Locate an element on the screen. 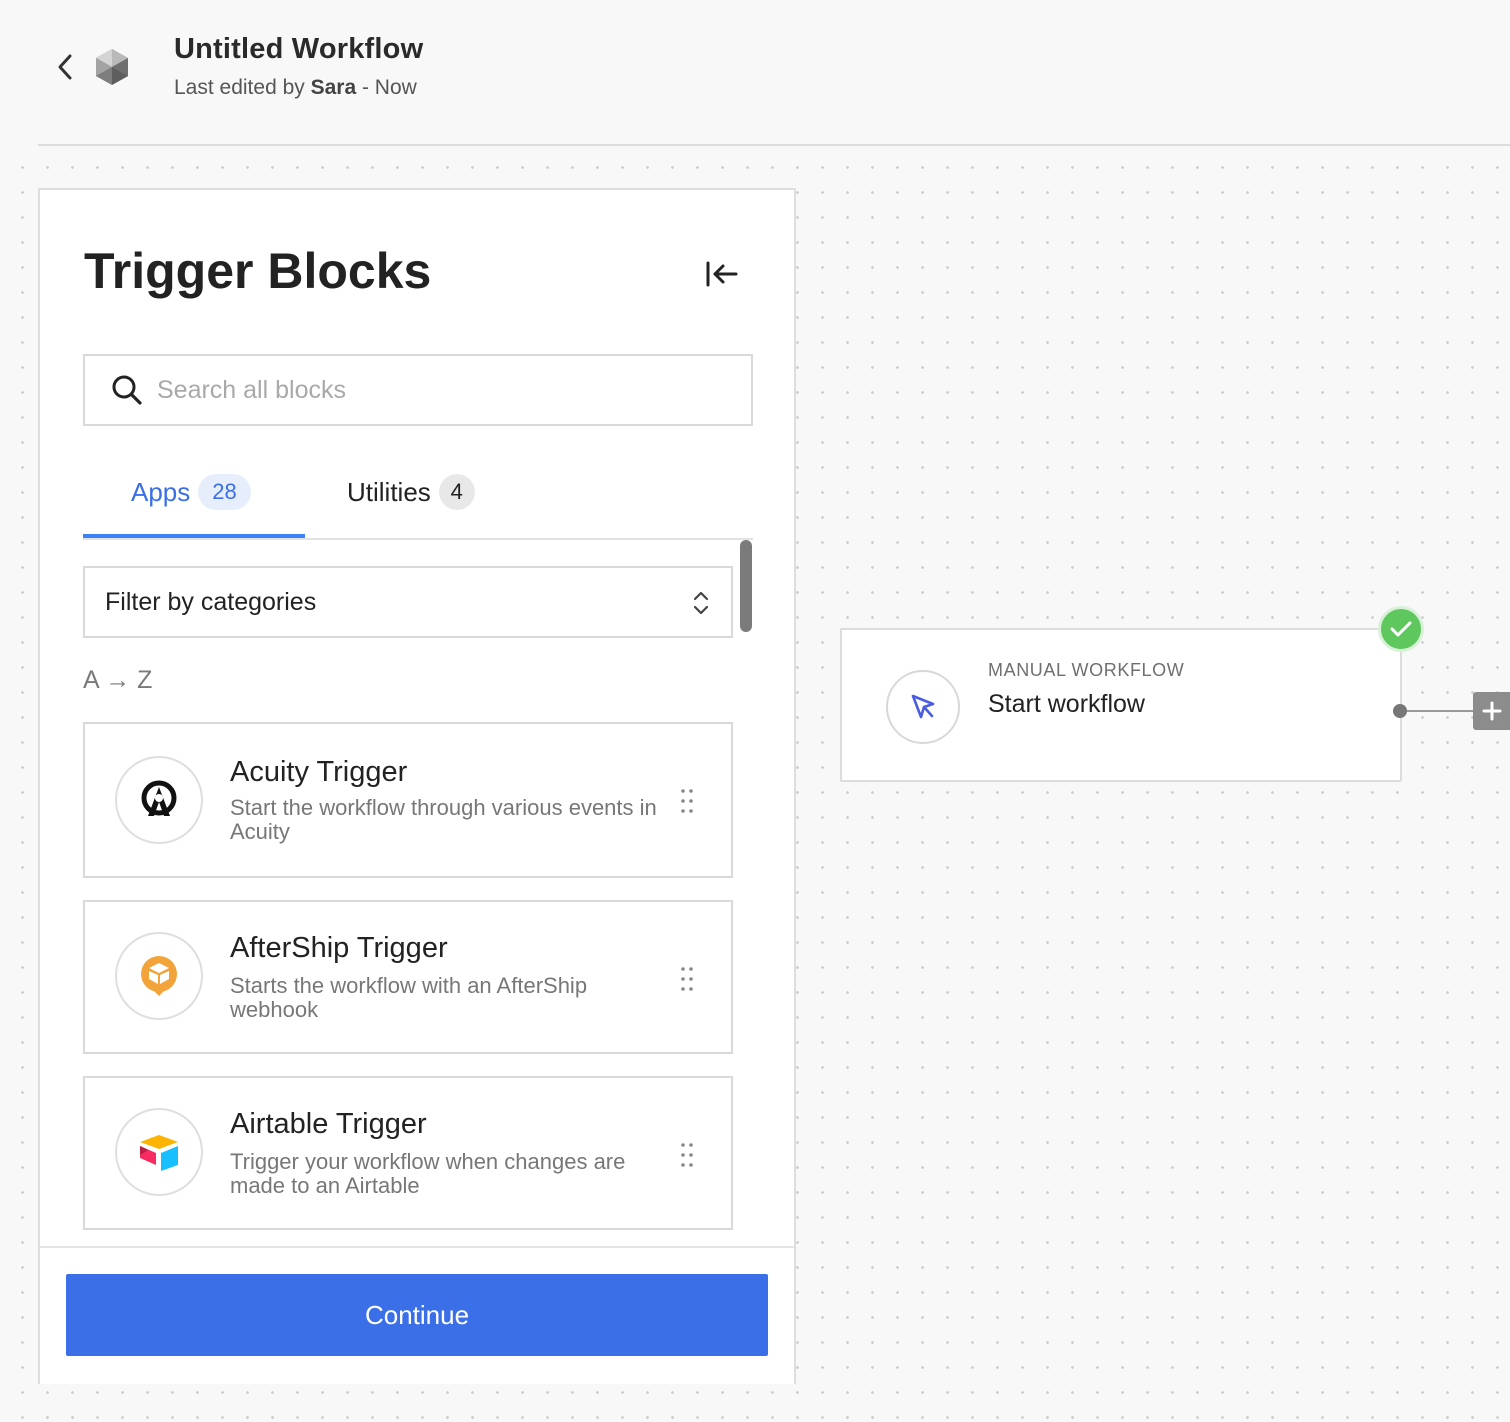 Image resolution: width=1510 pixels, height=1422 pixels. tab-utilities-label: Utilities is located at coordinates (389, 491).